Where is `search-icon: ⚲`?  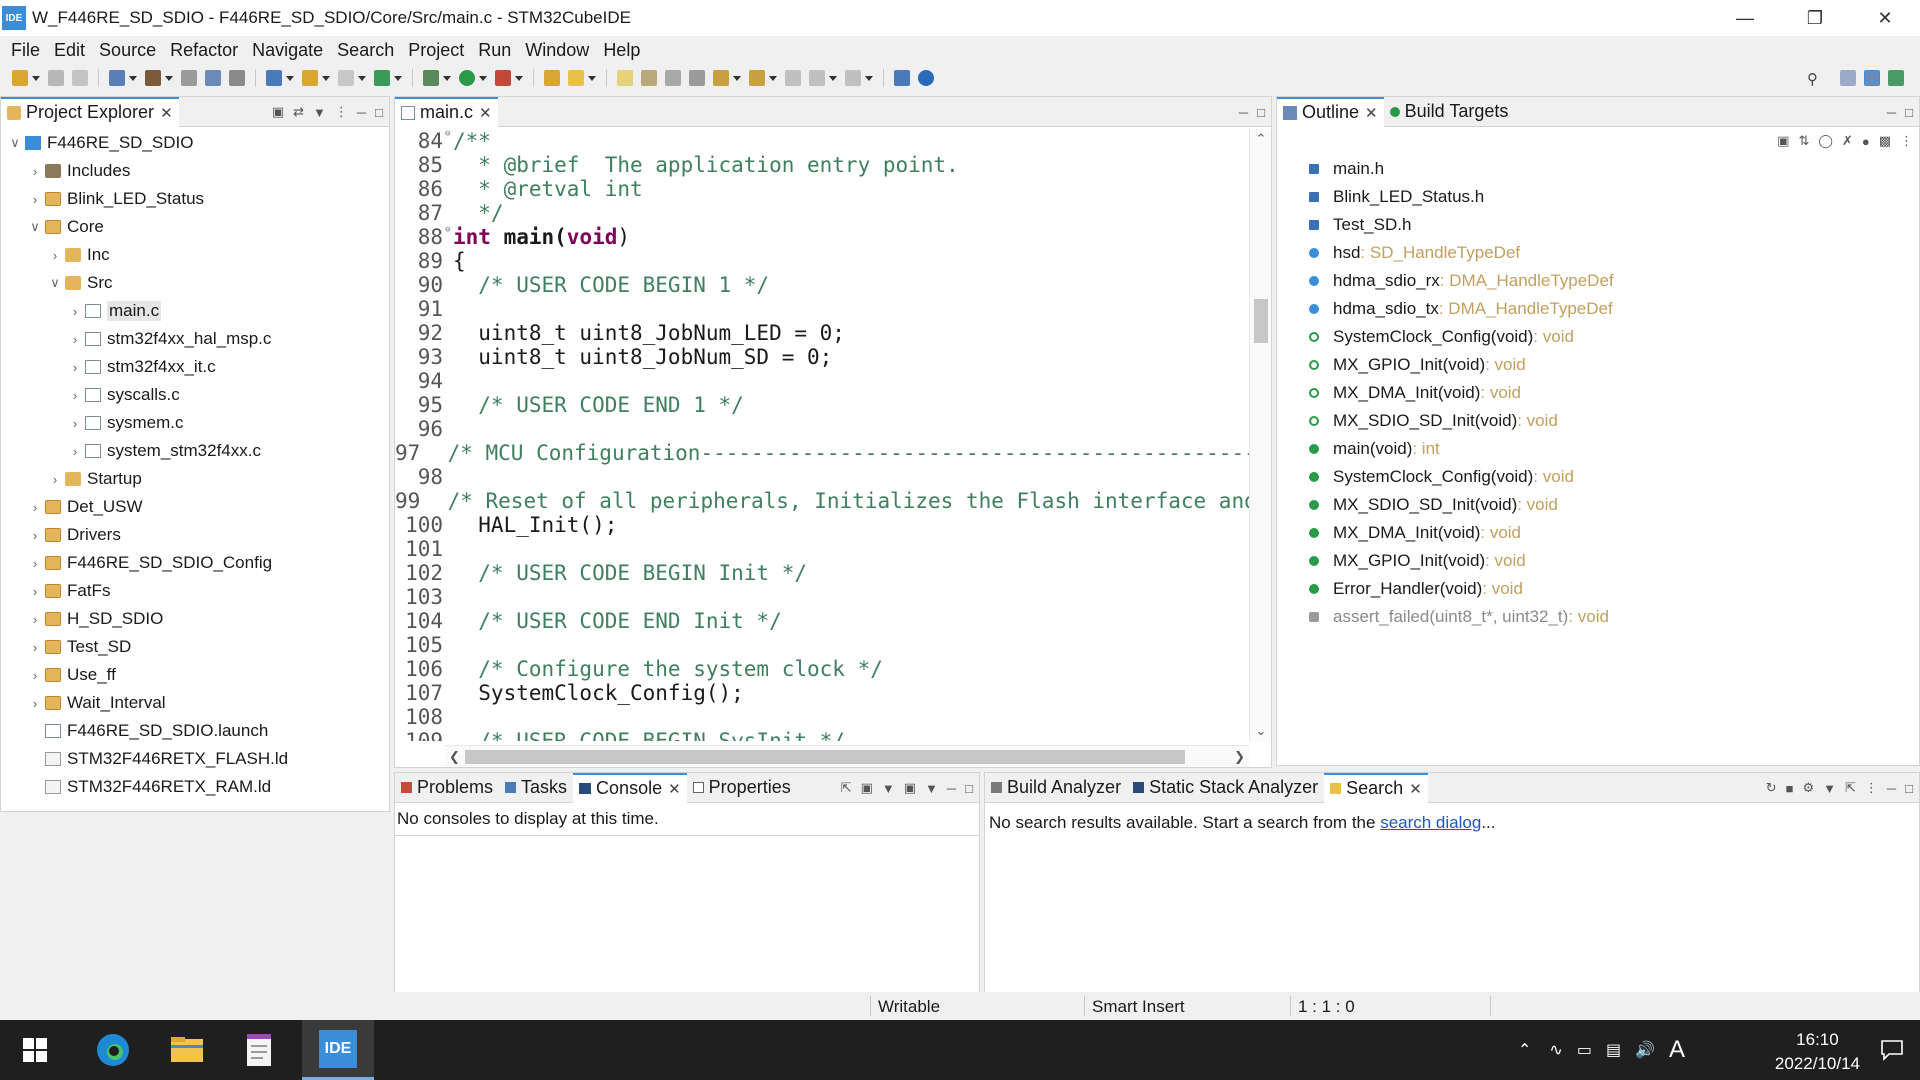
search-icon: ⚲ is located at coordinates (1812, 79).